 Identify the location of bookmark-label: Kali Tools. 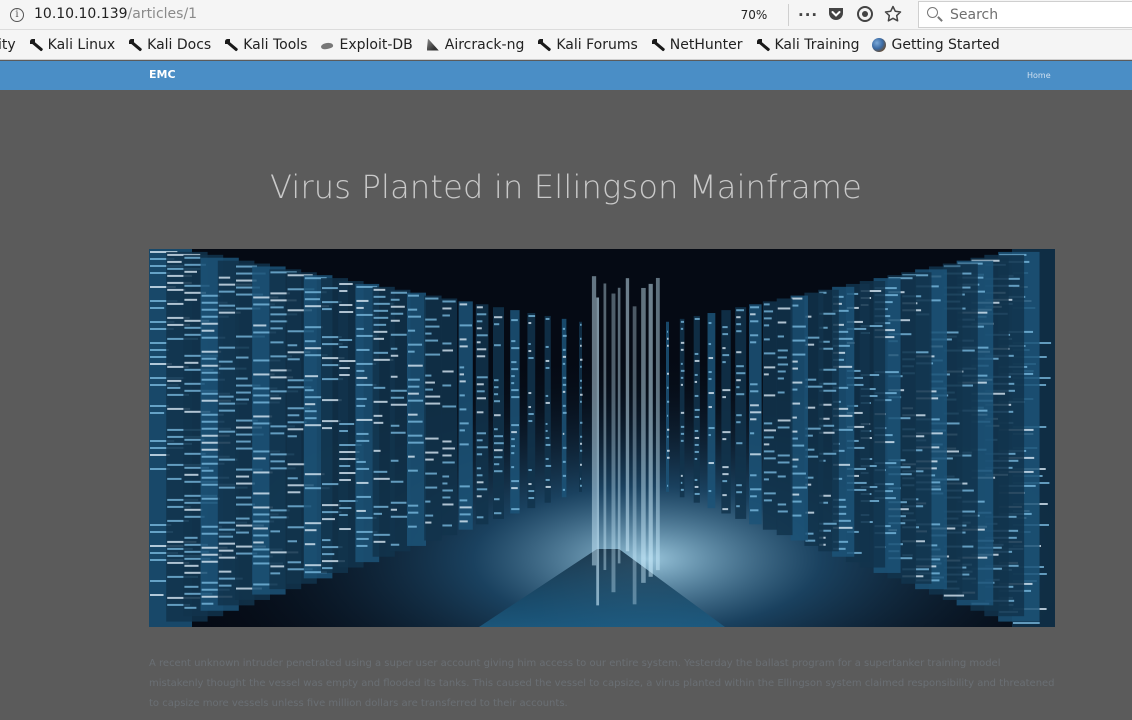
(275, 44).